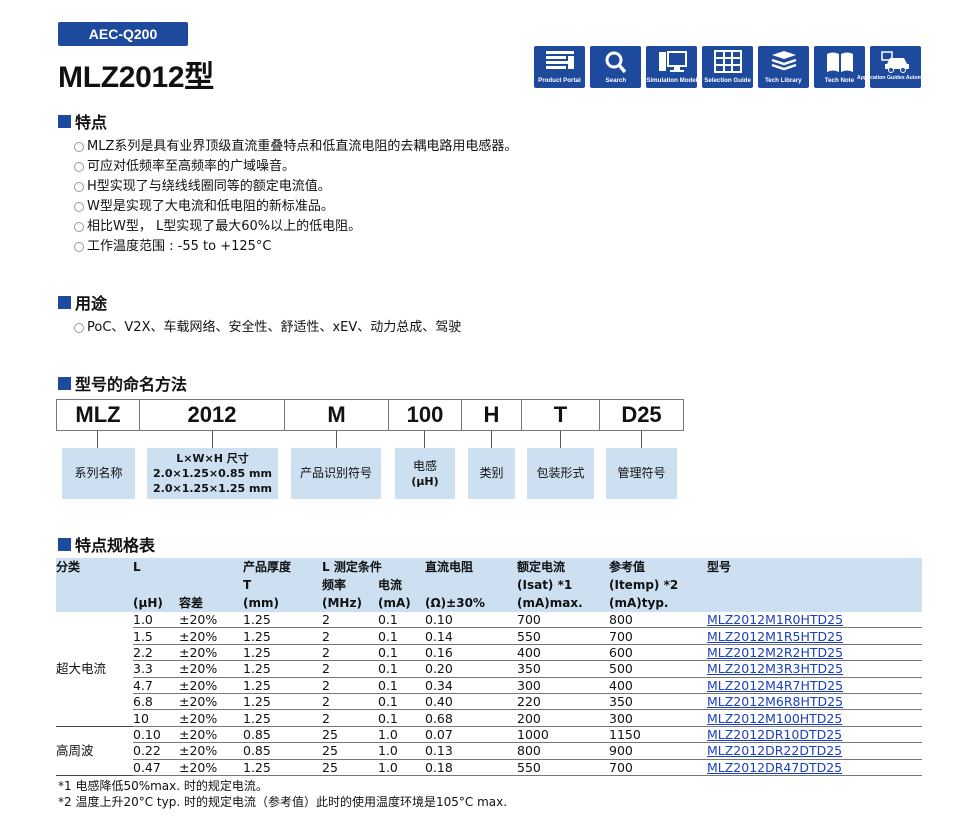 This screenshot has height=822, width=975. I want to click on part-number-link: MLZ2012M3R3HTD25, so click(775, 668).